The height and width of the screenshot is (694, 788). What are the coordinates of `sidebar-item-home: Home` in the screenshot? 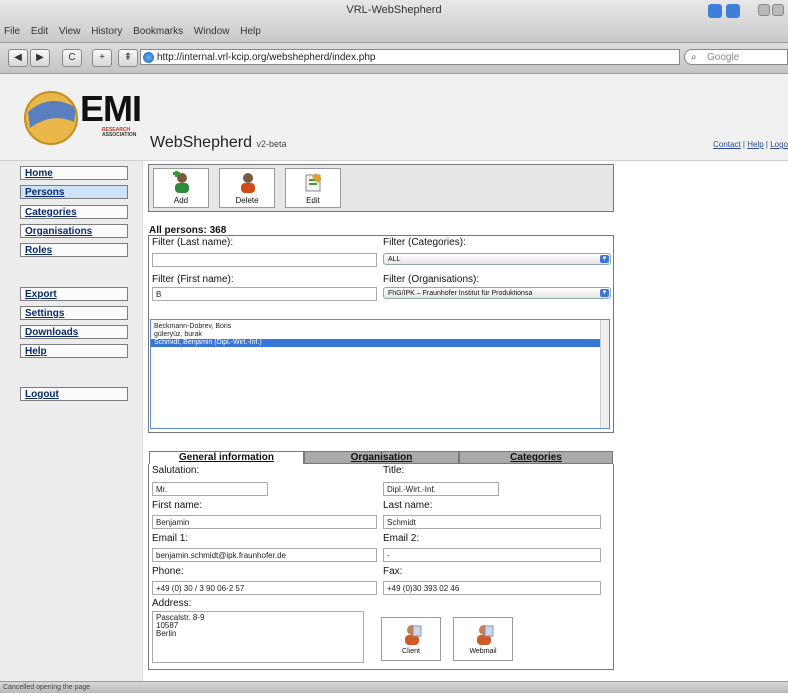 It's located at (74, 173).